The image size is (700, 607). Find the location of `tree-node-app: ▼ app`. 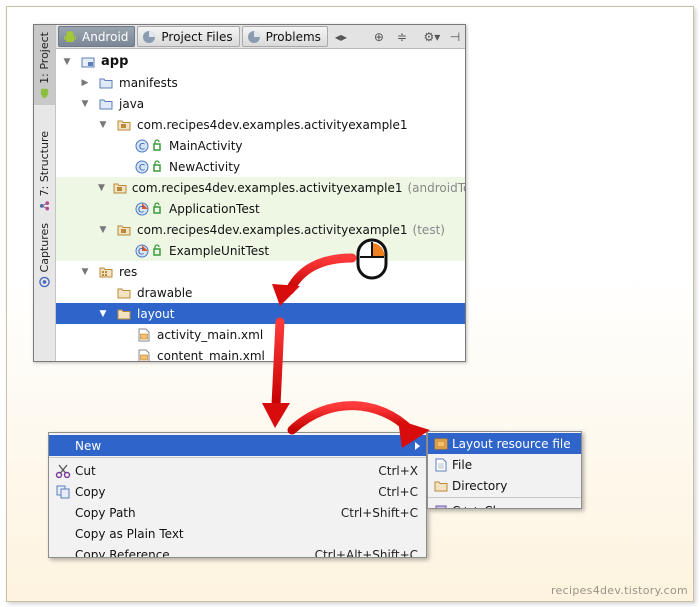

tree-node-app: ▼ app is located at coordinates (260, 61).